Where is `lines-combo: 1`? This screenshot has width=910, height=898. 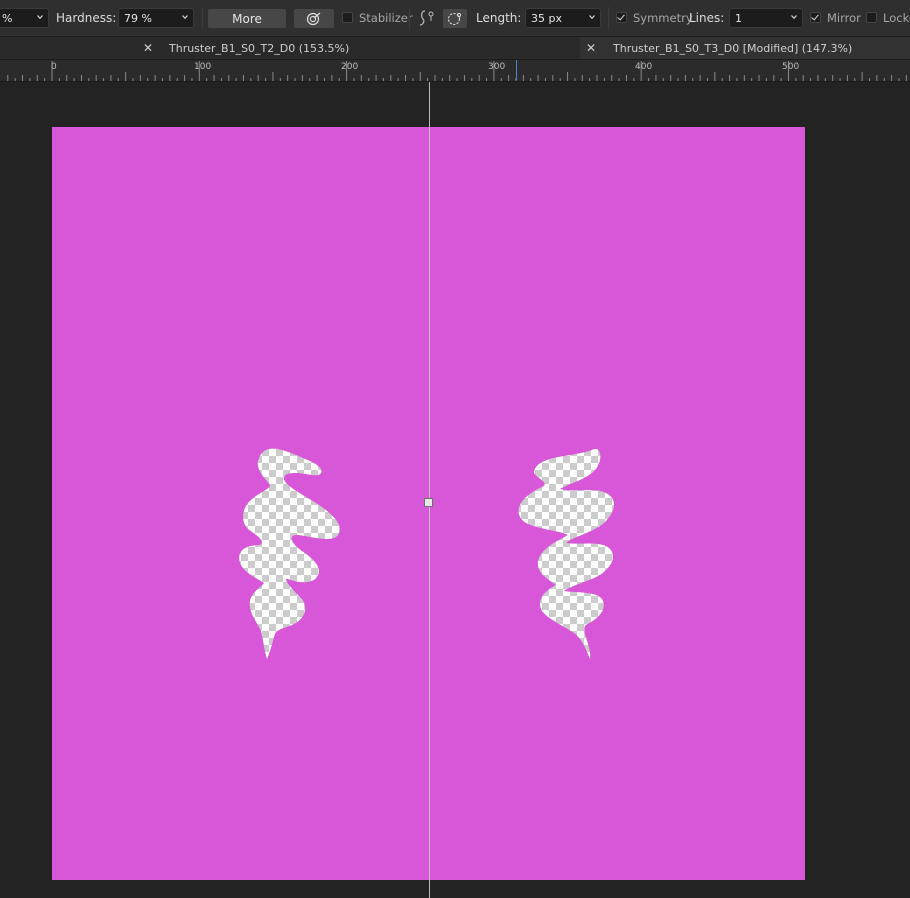 lines-combo: 1 is located at coordinates (766, 18).